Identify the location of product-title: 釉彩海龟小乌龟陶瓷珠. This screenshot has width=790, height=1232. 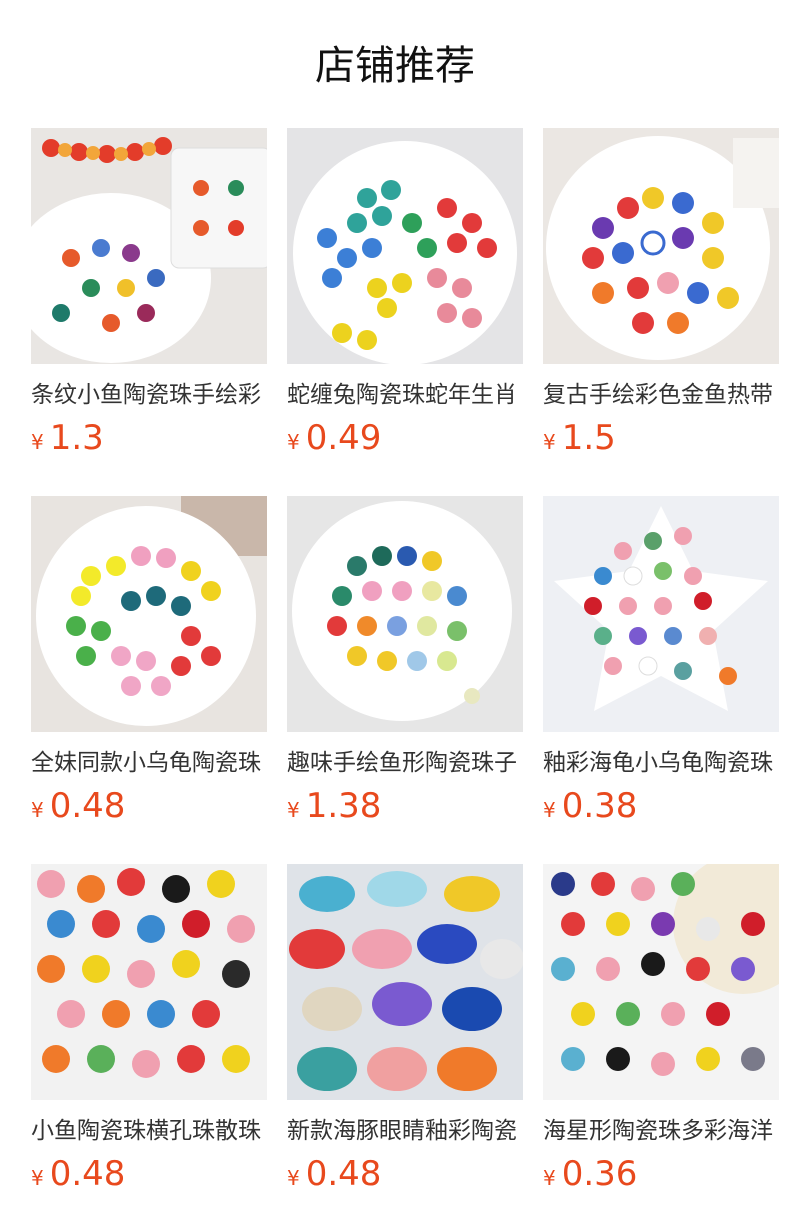
(661, 763).